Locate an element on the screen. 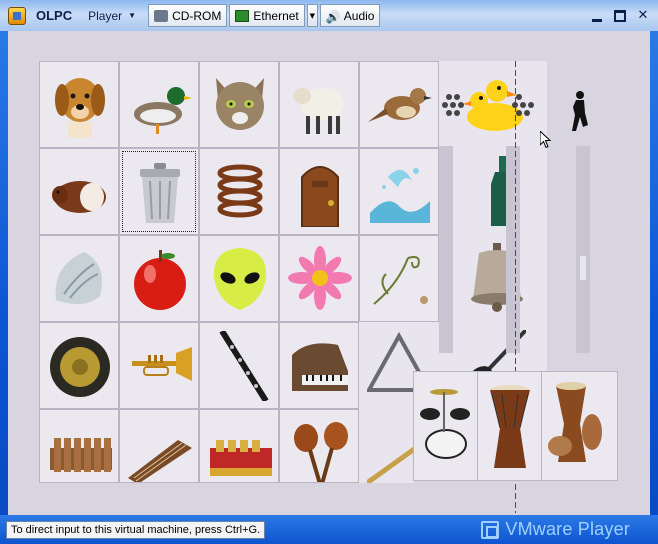 The image size is (658, 544). grid-cell-flower is located at coordinates (319, 278).